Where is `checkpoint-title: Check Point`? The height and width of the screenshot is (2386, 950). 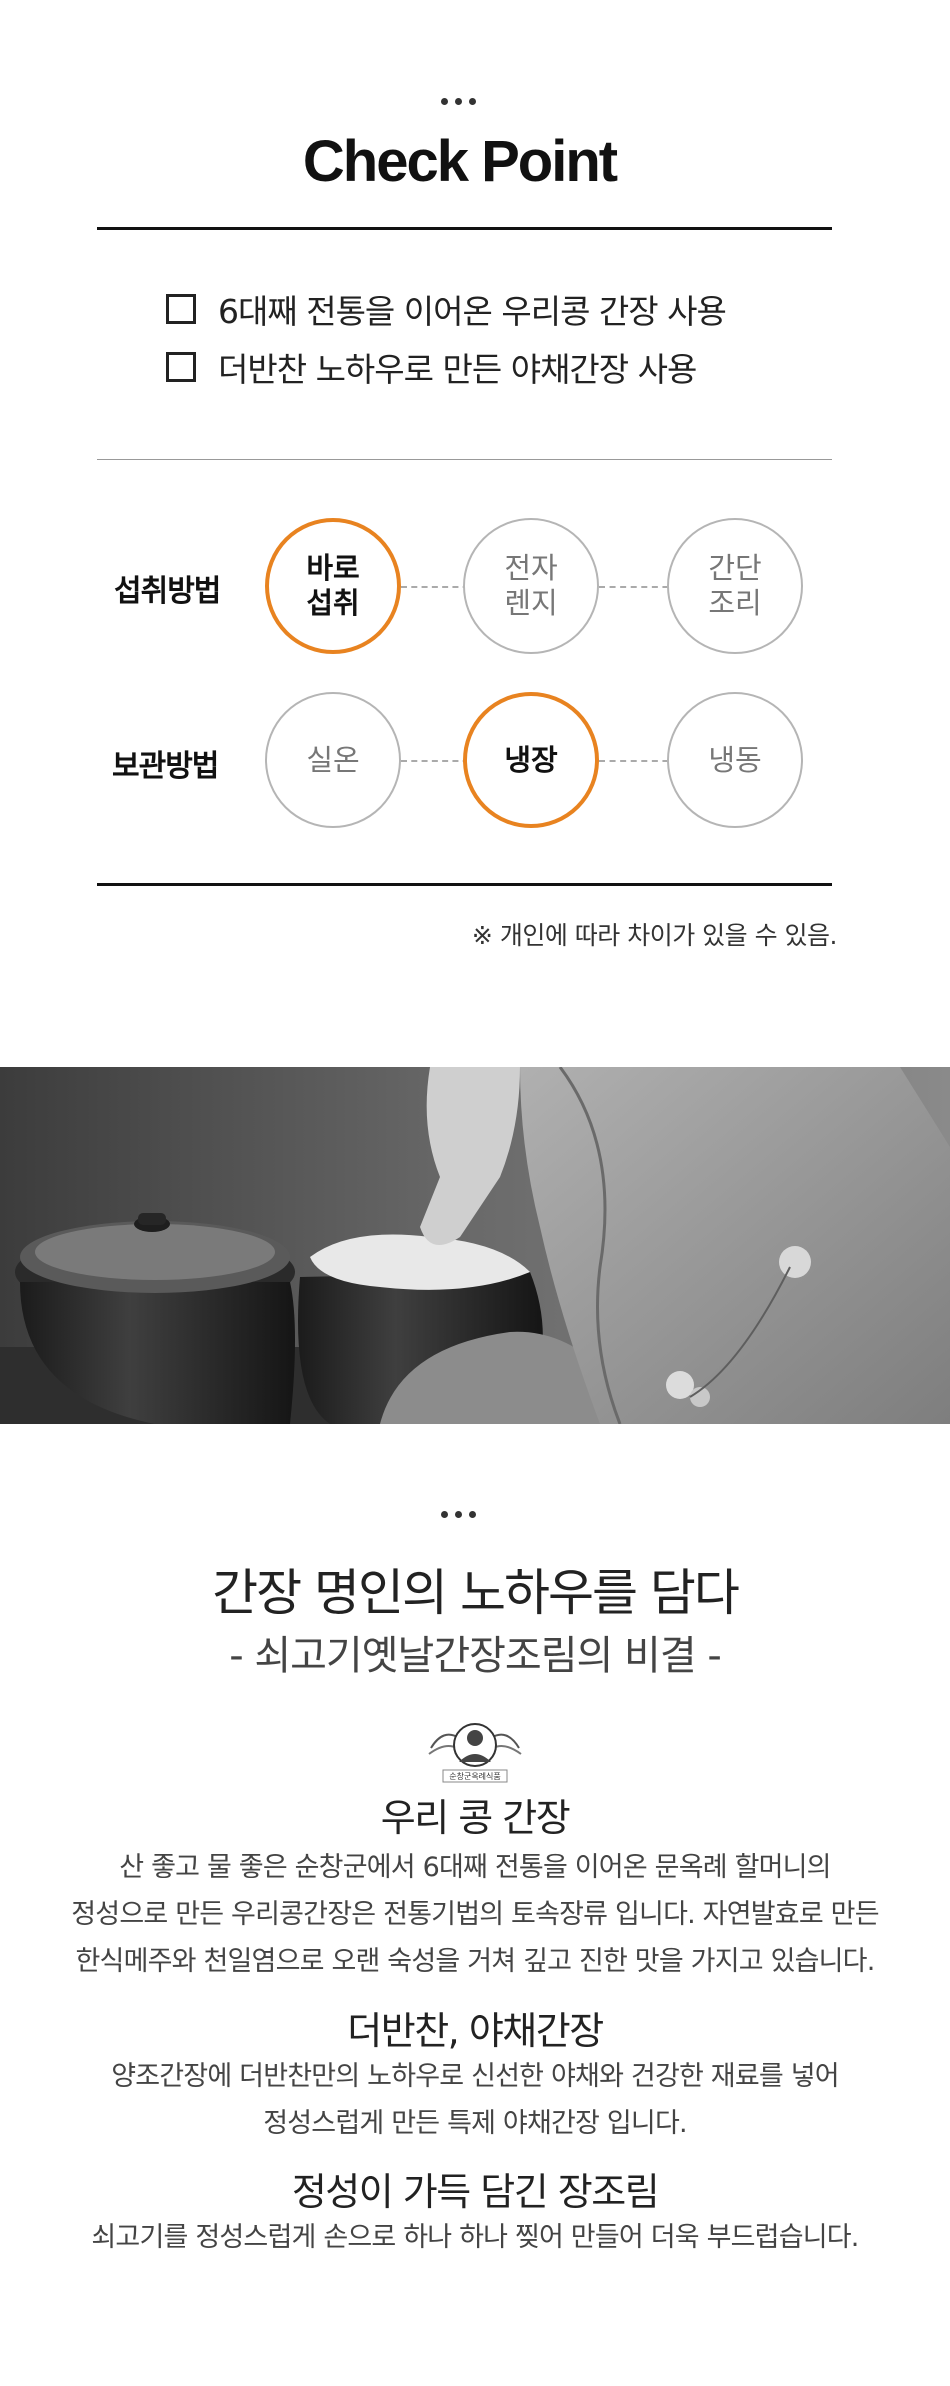
checkpoint-title: Check Point is located at coordinates (460, 161).